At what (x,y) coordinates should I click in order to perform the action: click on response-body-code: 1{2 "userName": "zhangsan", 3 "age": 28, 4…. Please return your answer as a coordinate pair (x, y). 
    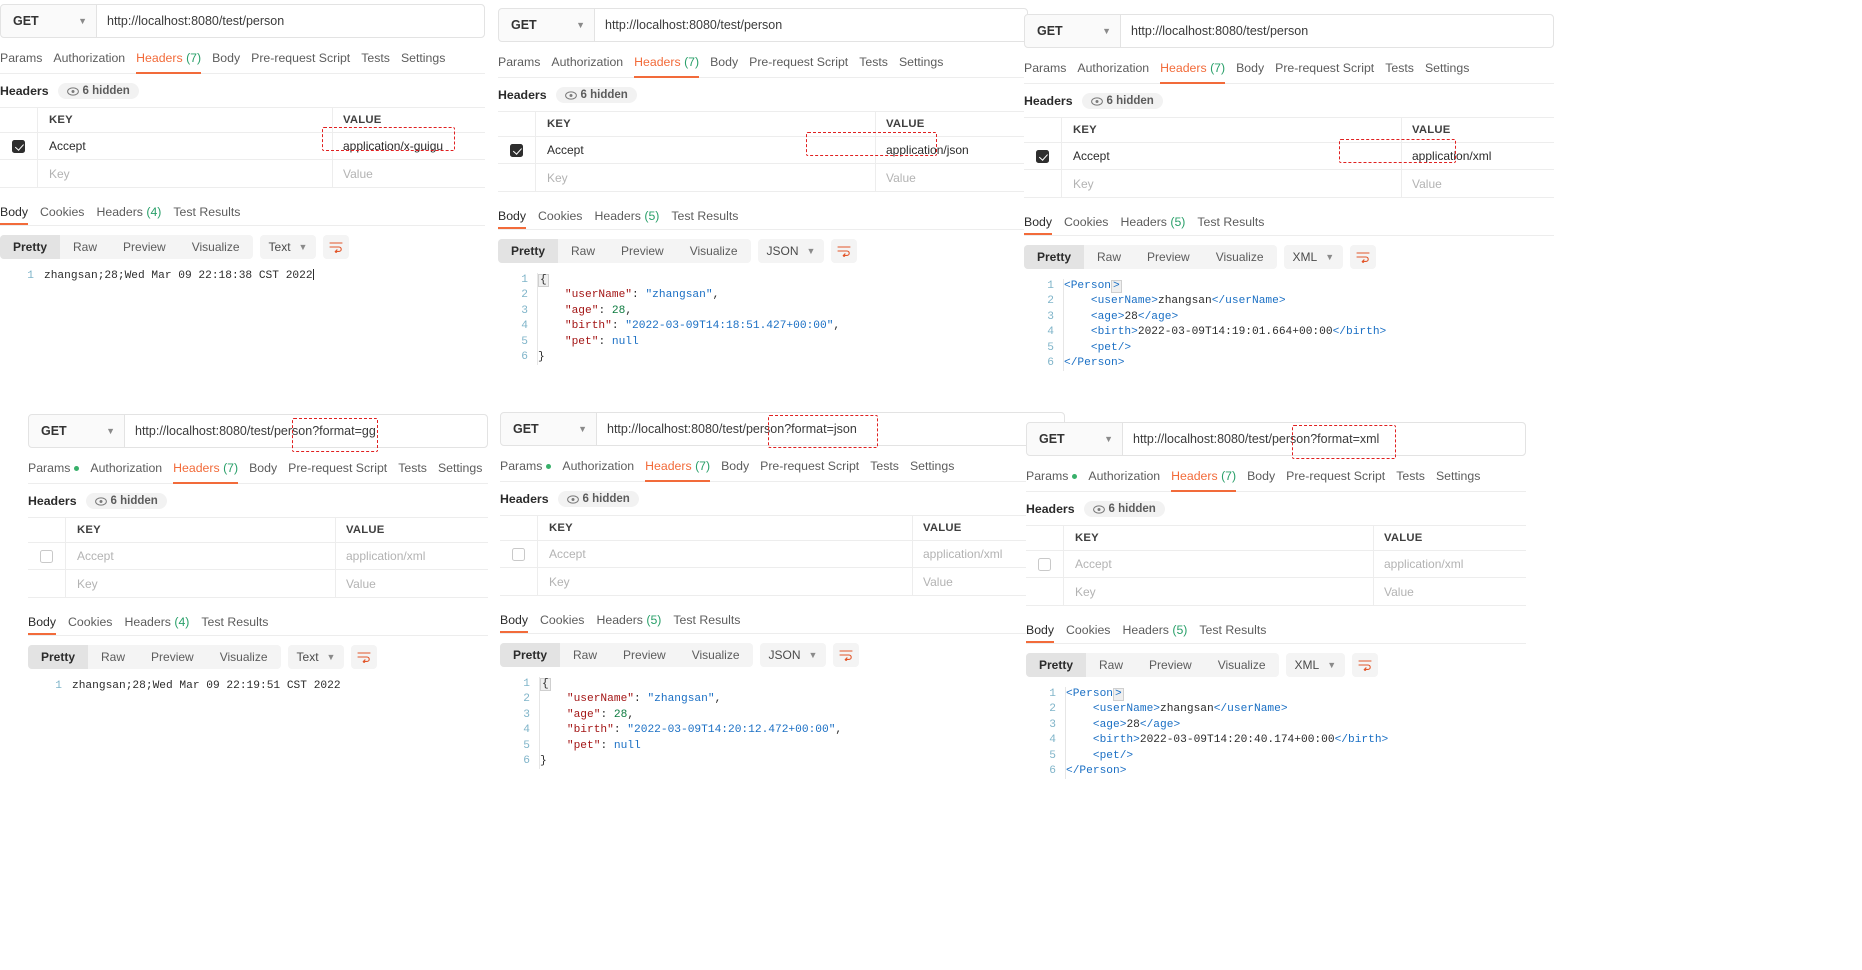
    Looking at the image, I should click on (768, 319).